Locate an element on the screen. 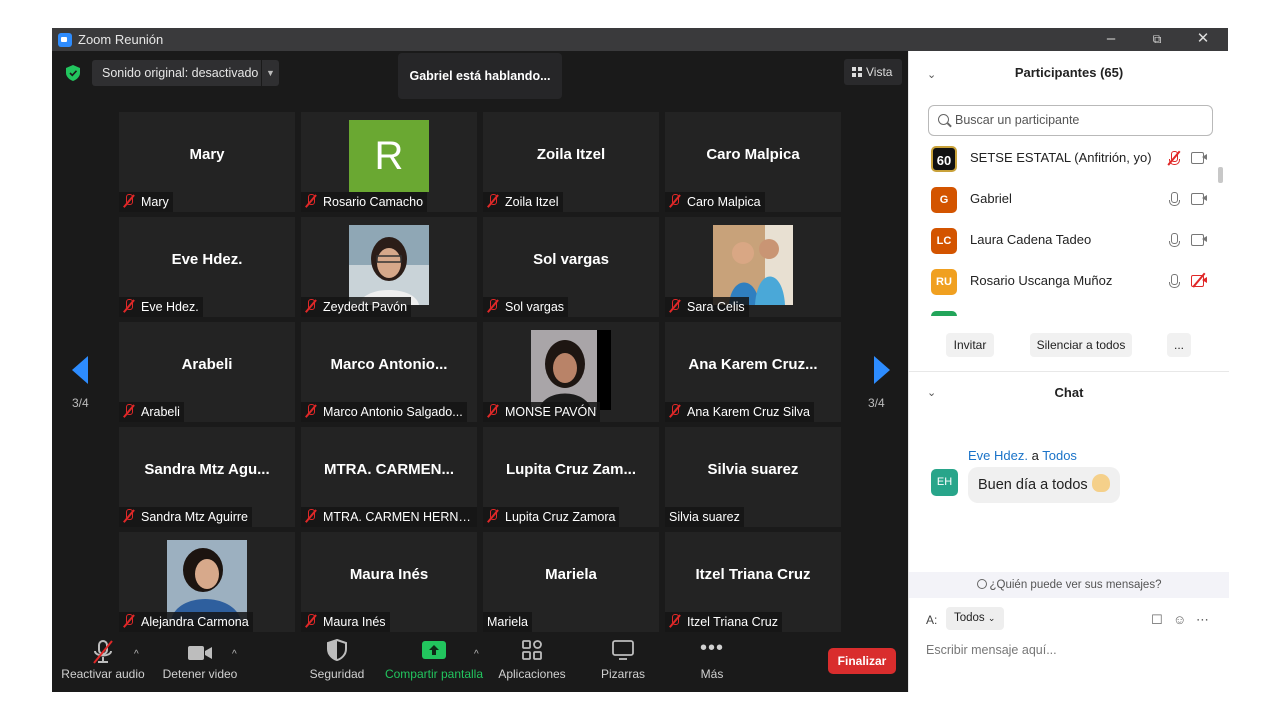 The width and height of the screenshot is (1280, 720). tile-name: Mary is located at coordinates (207, 154).